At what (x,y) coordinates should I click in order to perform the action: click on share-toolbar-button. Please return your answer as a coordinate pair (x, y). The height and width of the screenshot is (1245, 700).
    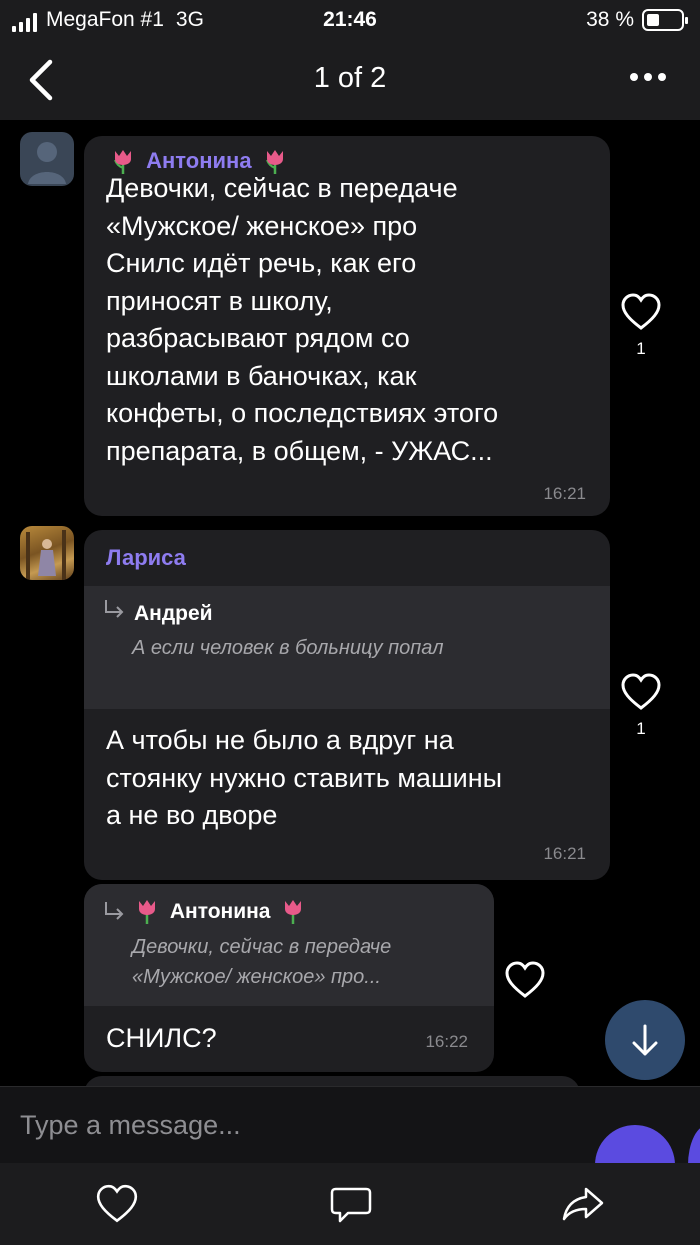
    Looking at the image, I should click on (583, 1204).